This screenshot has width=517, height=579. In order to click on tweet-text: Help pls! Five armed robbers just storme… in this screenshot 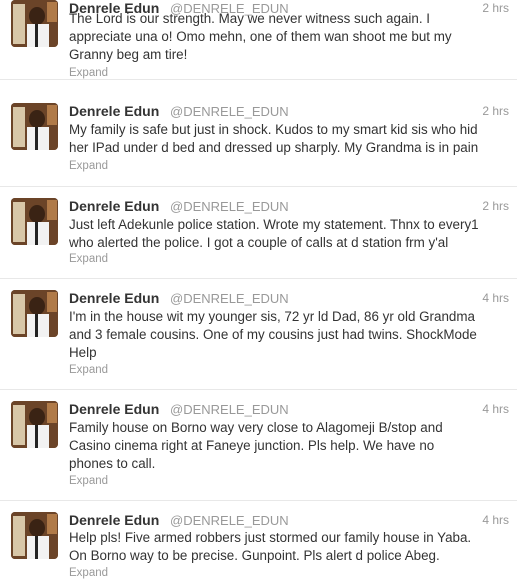, I will do `click(270, 546)`.